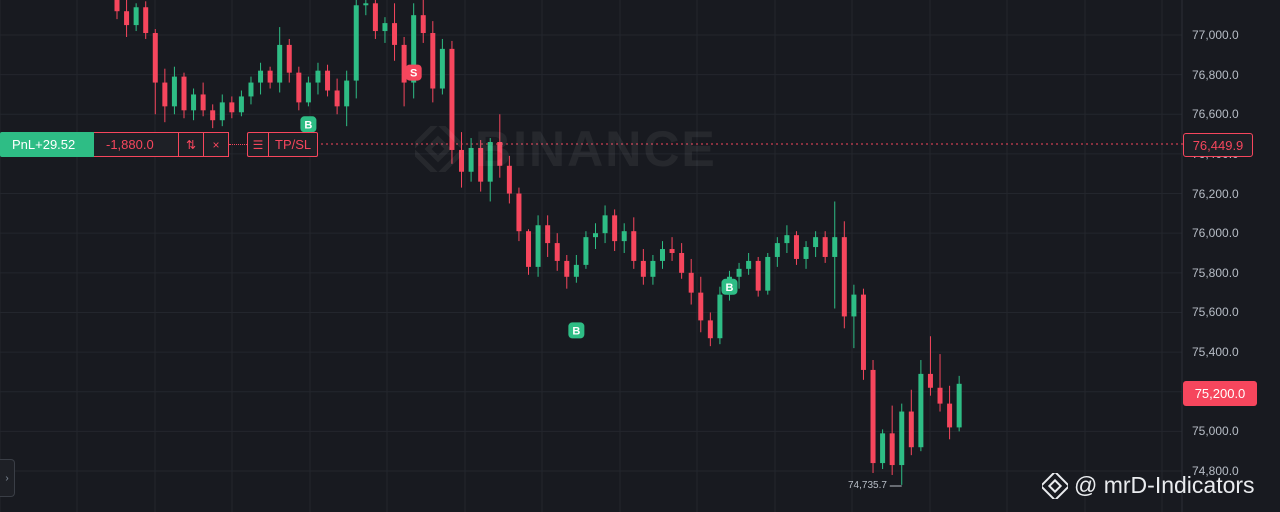 This screenshot has width=1280, height=512. What do you see at coordinates (1215, 35) in the screenshot?
I see `price-tick-label: 77,000.0` at bounding box center [1215, 35].